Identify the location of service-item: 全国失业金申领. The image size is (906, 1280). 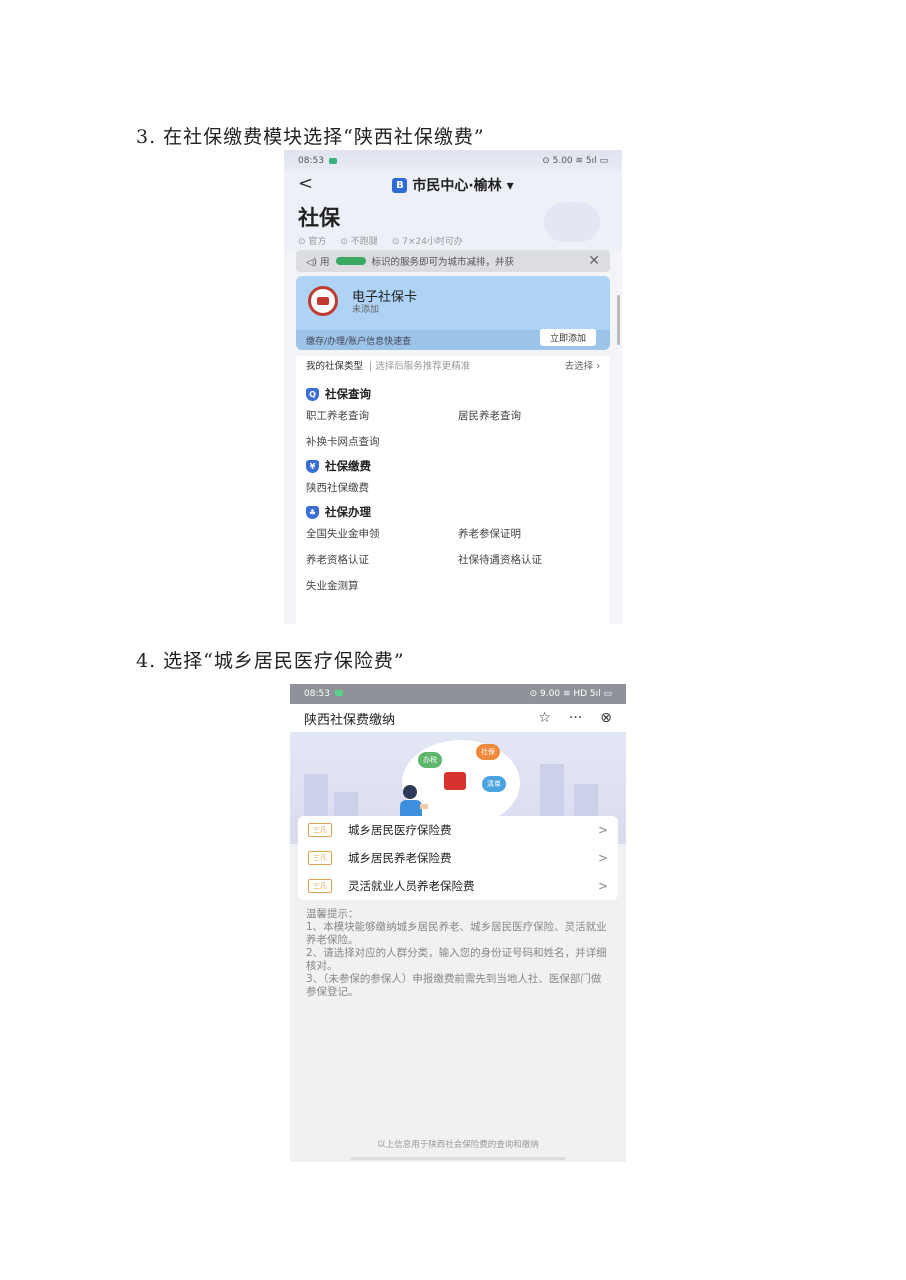
(382, 533).